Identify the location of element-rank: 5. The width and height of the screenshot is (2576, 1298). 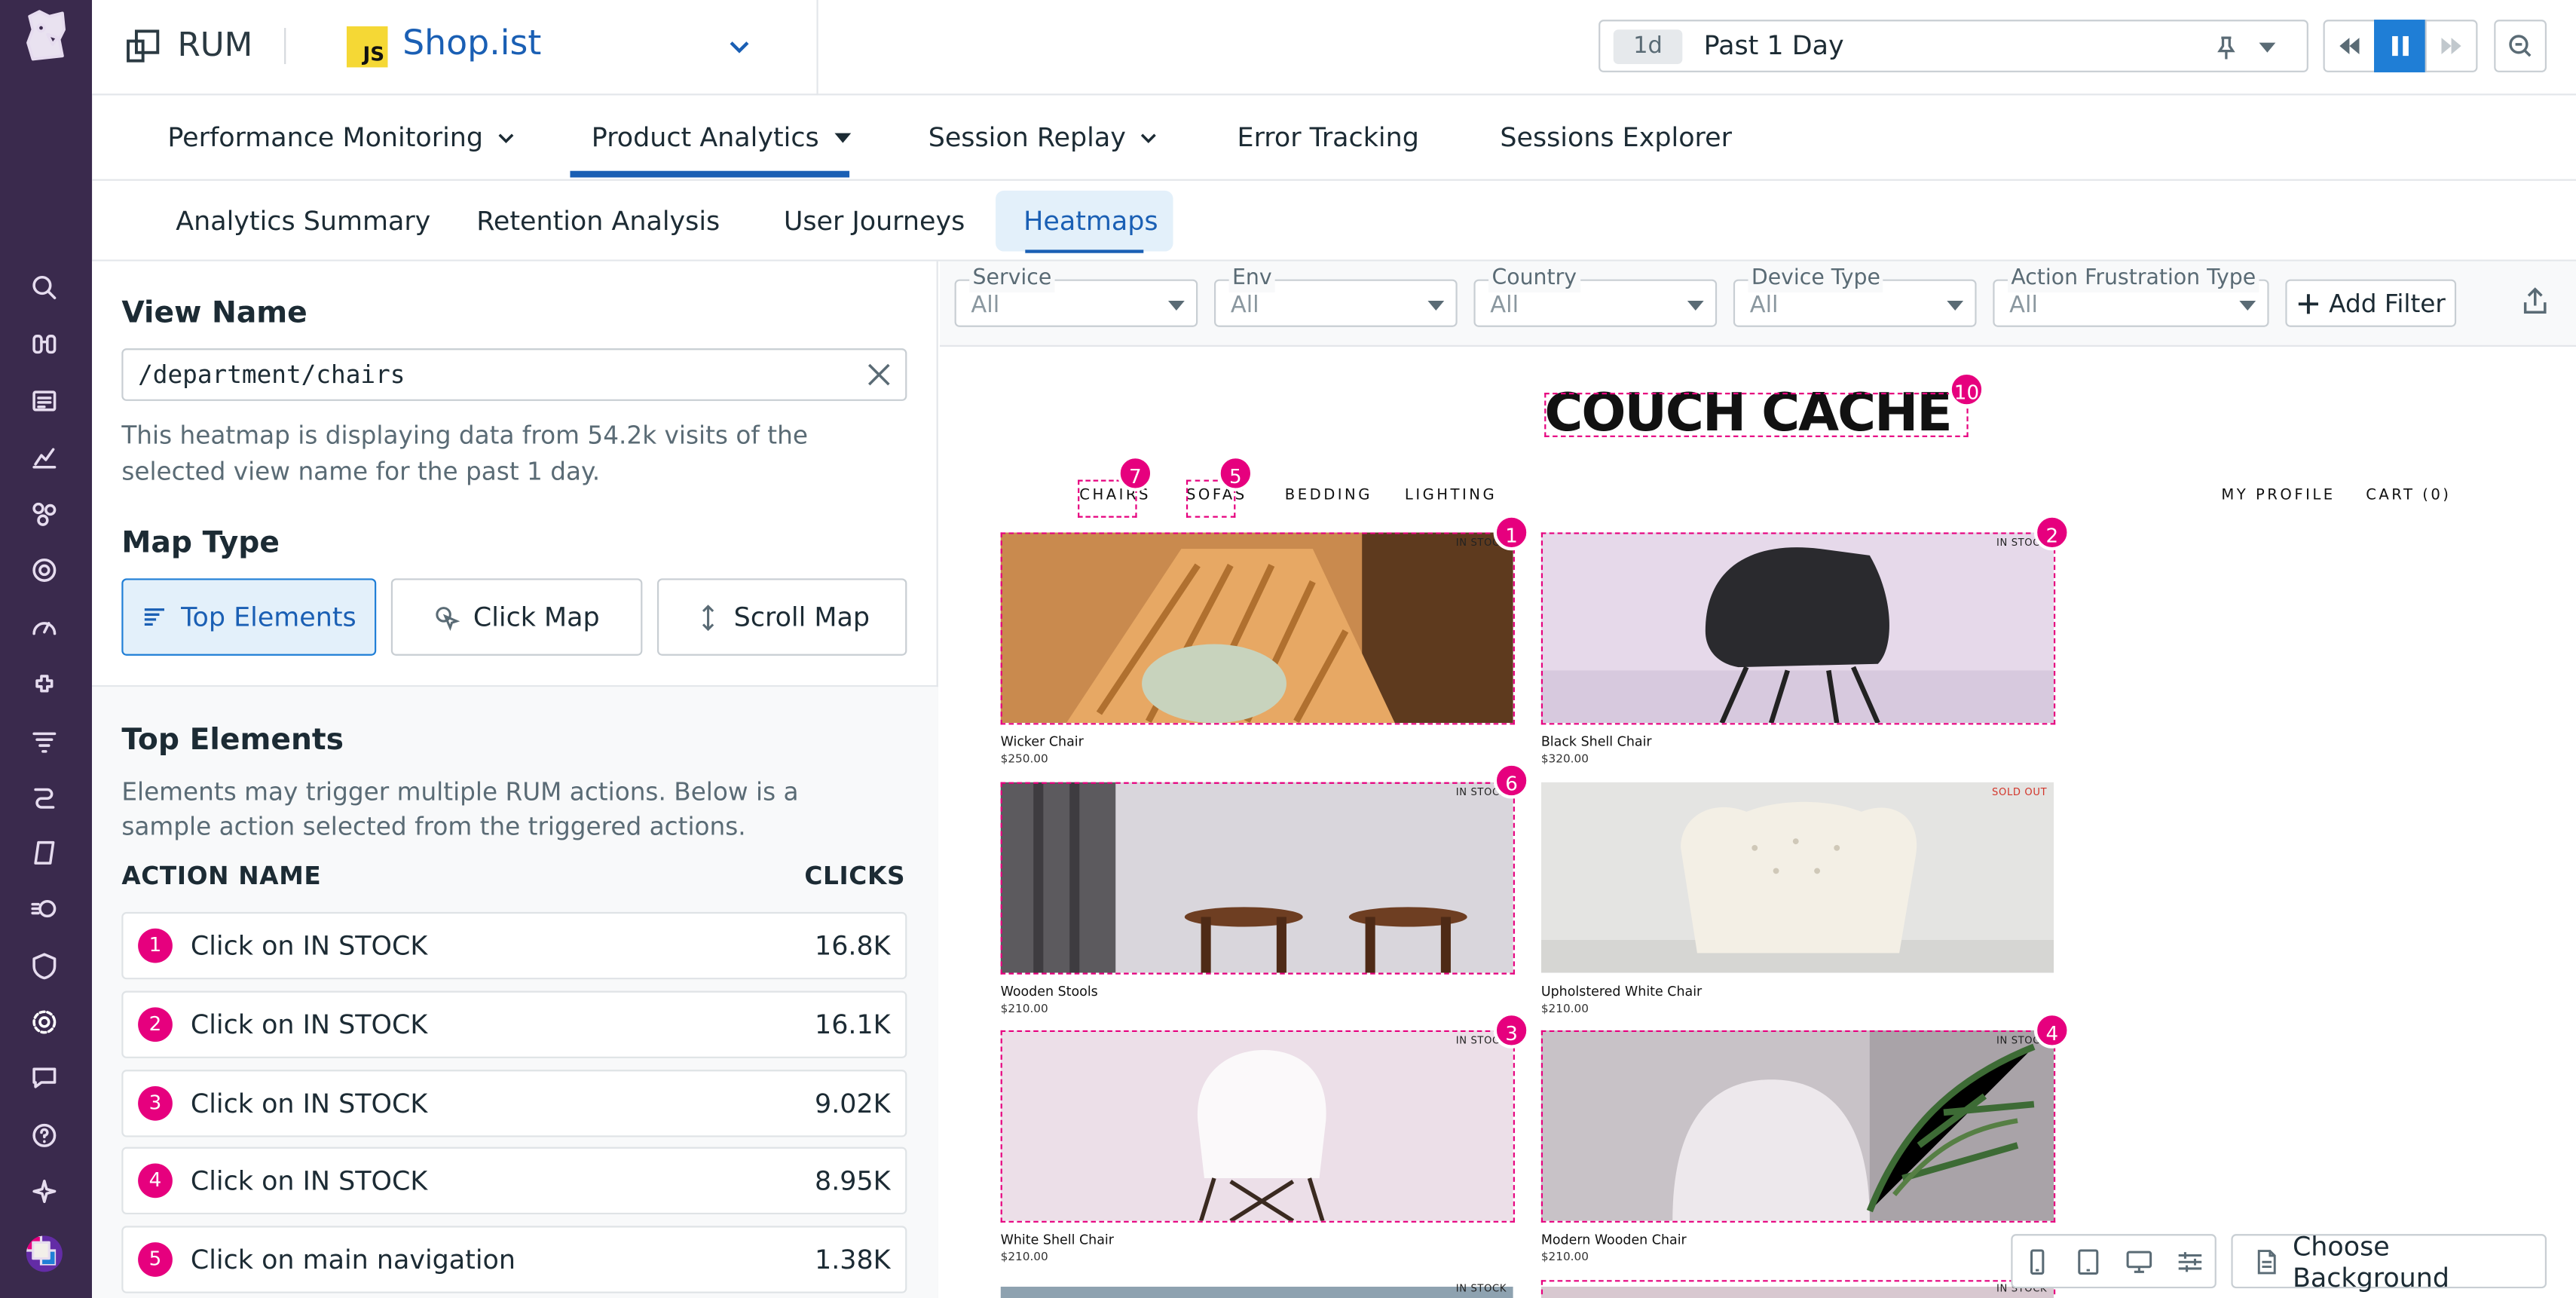
(155, 1259).